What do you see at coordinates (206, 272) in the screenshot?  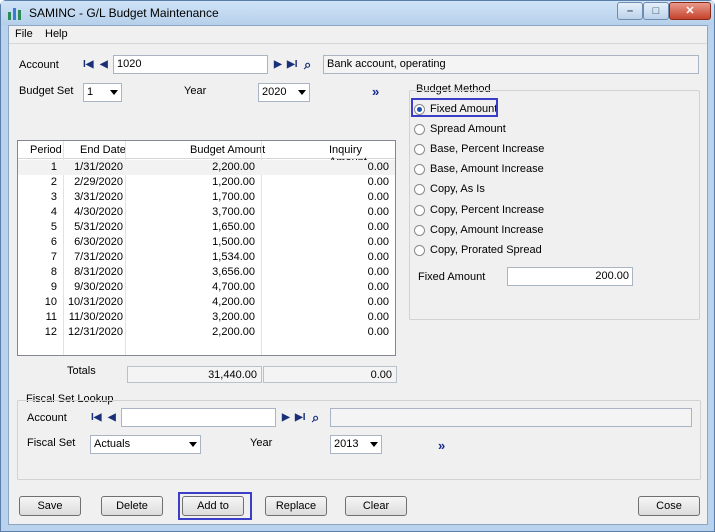 I see `table-row: 8 8/31/2020 3,656.00 0.00` at bounding box center [206, 272].